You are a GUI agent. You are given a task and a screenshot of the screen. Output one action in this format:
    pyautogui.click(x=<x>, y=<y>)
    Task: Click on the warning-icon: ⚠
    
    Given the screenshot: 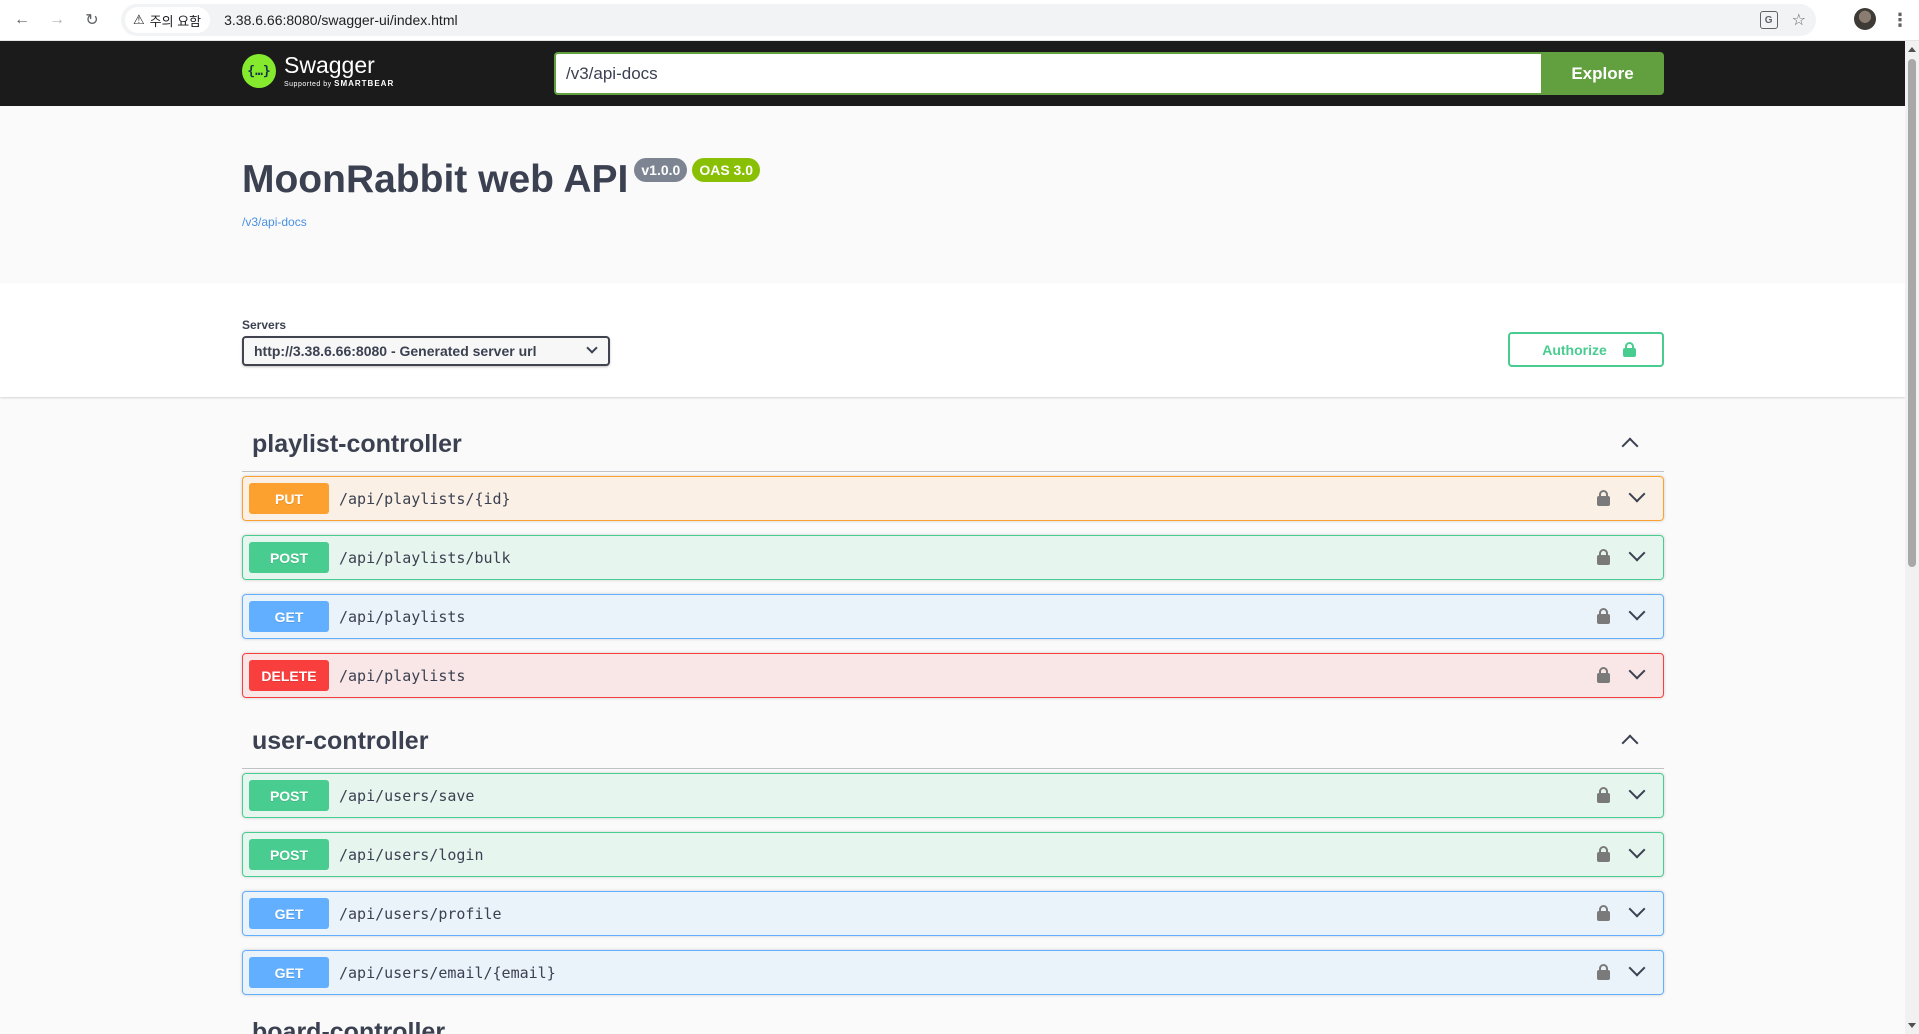 What is the action you would take?
    pyautogui.click(x=139, y=19)
    